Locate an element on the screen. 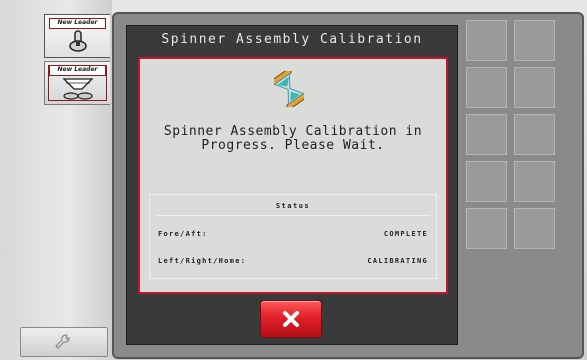  cancel-button is located at coordinates (291, 319).